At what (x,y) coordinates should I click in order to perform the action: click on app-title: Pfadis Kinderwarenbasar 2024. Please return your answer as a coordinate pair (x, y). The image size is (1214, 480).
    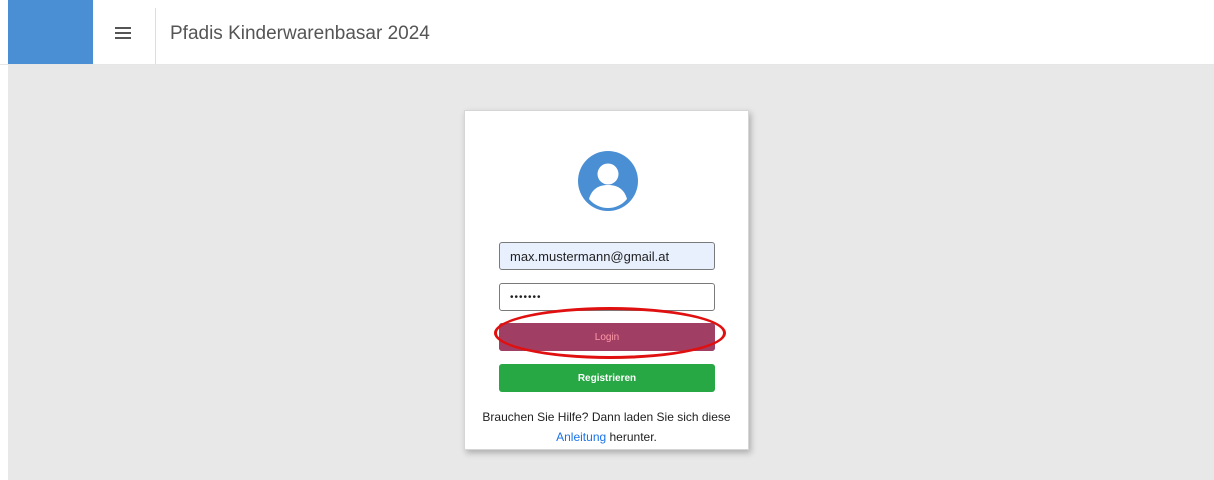
    Looking at the image, I should click on (300, 33).